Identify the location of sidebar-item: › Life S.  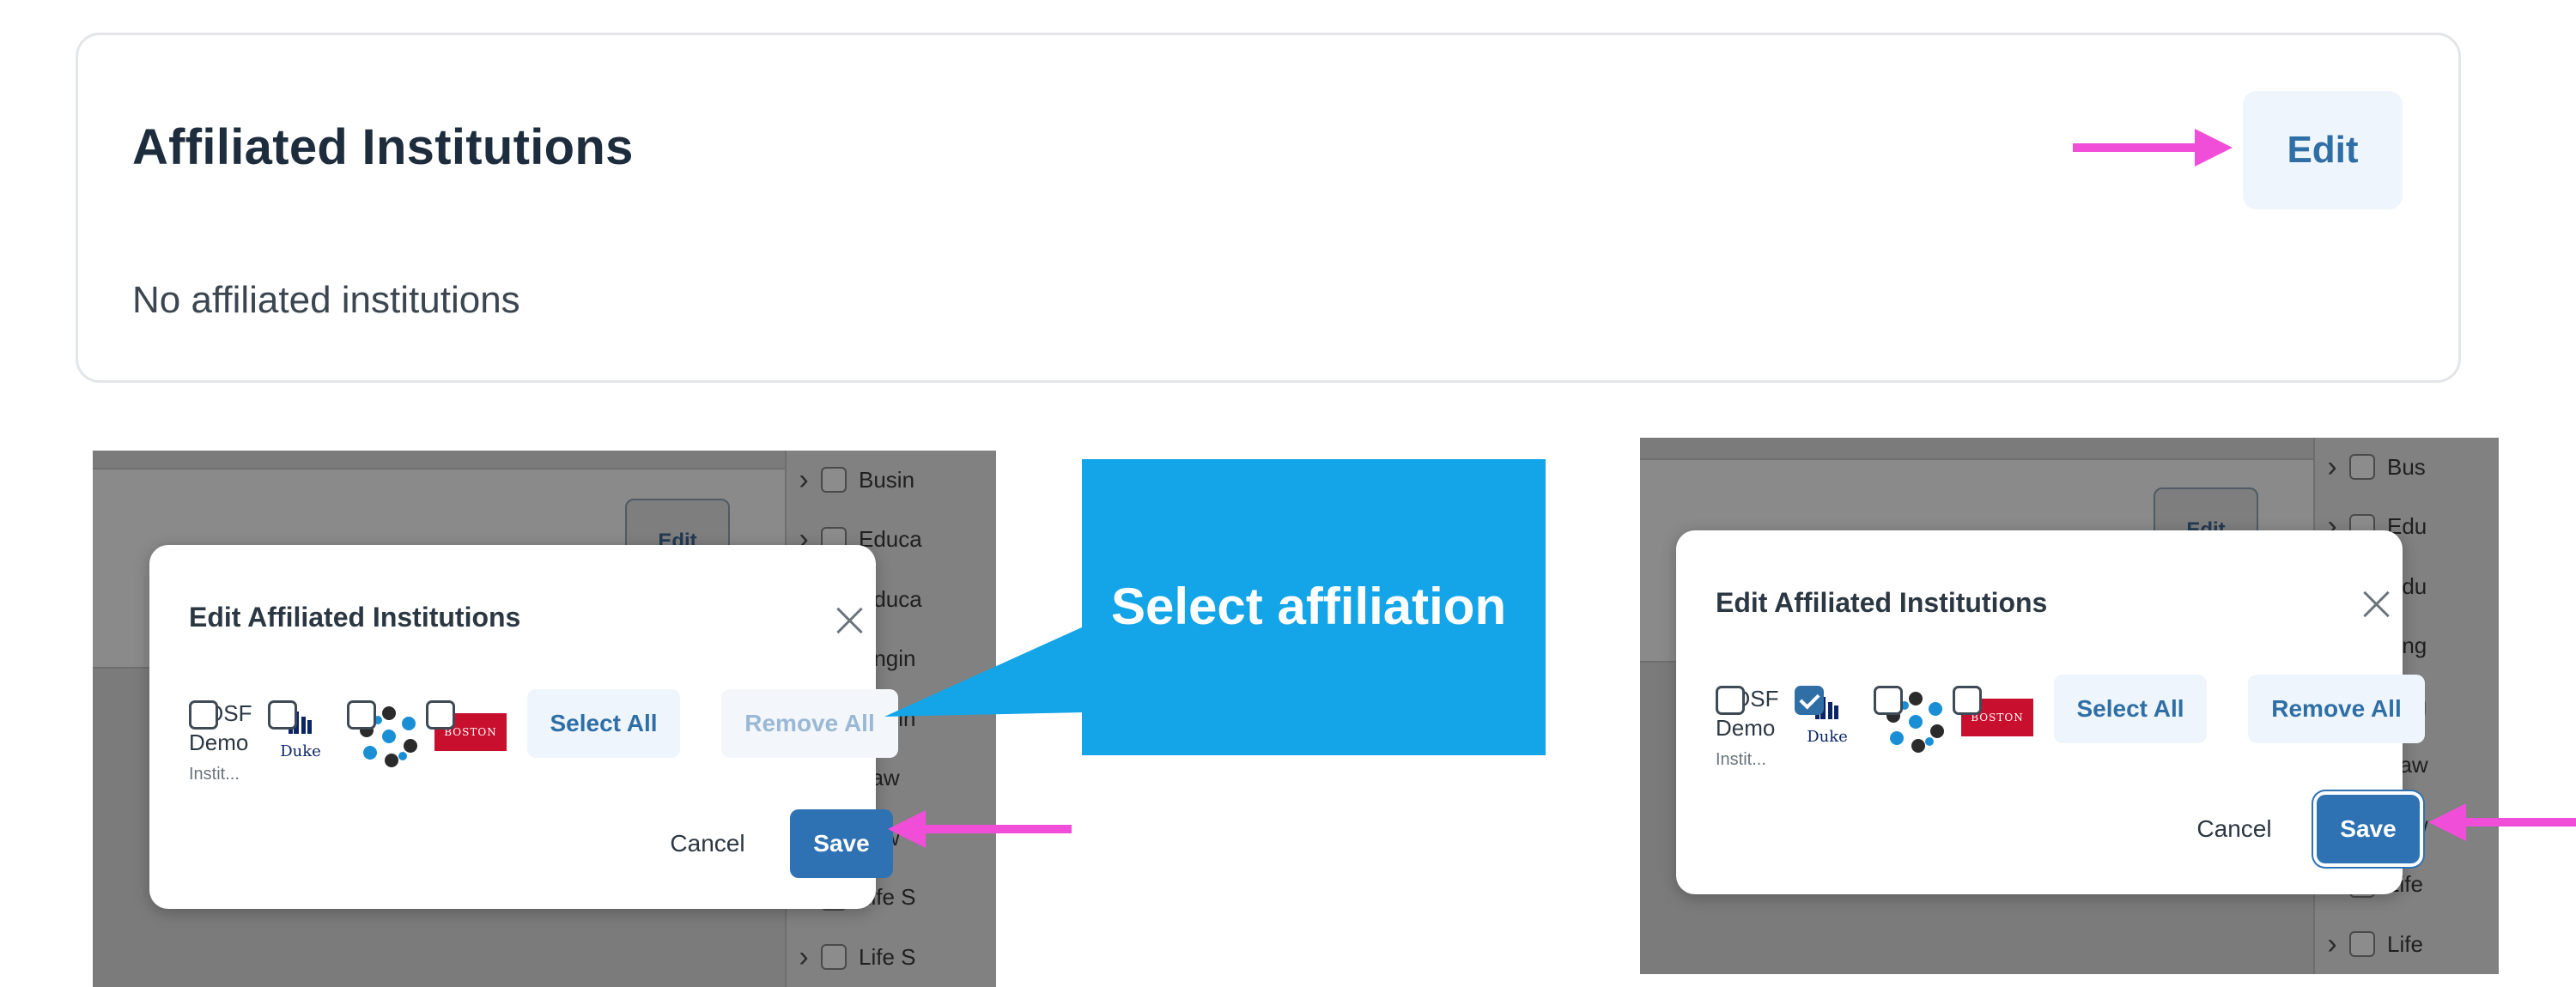
(852, 957).